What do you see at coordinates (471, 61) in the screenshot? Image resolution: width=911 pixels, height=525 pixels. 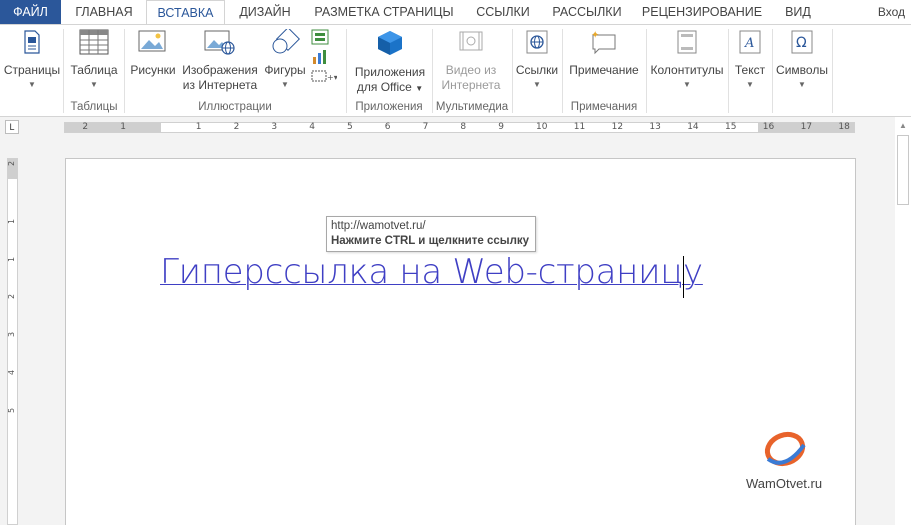 I see `online-video-button: Видео из Интернета` at bounding box center [471, 61].